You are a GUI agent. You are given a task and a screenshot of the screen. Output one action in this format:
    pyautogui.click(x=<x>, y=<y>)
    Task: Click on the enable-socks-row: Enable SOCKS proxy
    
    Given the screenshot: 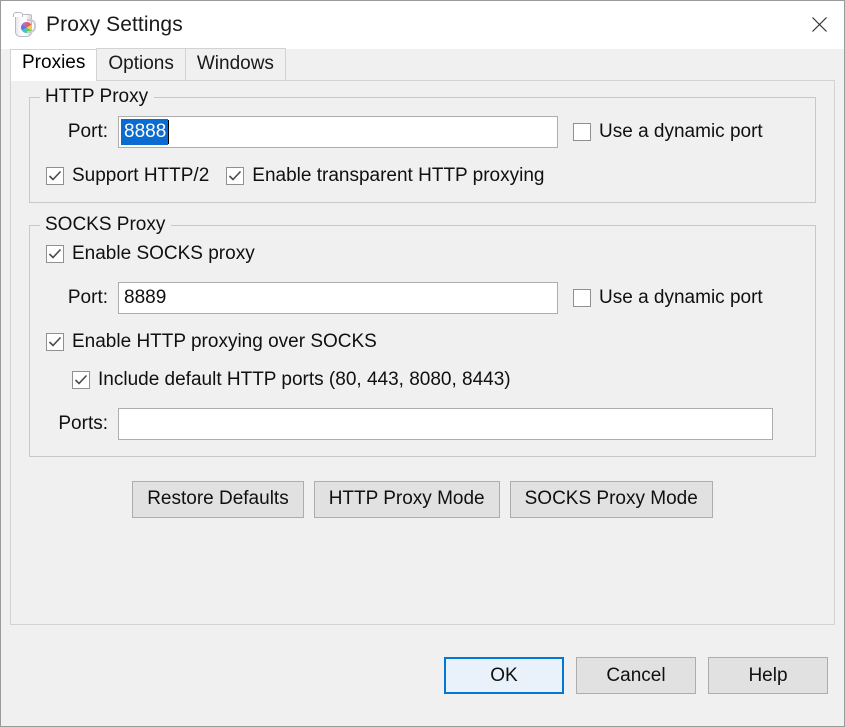 What is the action you would take?
    pyautogui.click(x=422, y=254)
    